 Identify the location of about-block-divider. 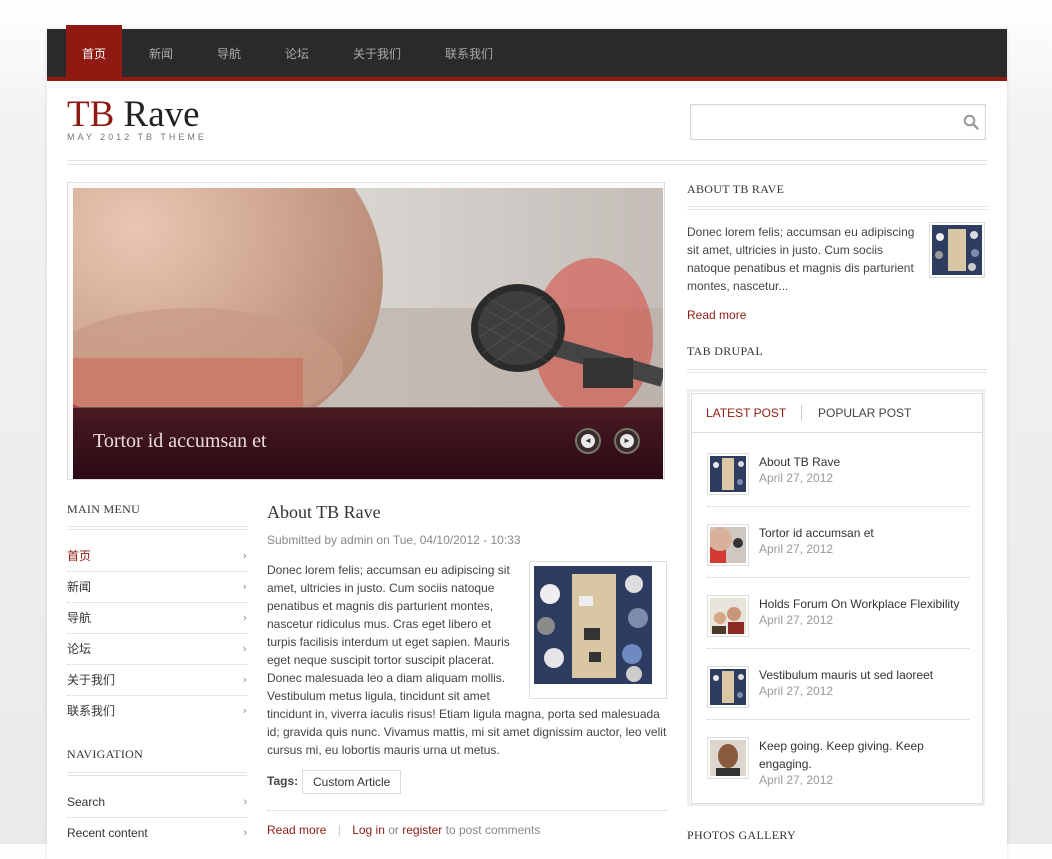
(837, 208).